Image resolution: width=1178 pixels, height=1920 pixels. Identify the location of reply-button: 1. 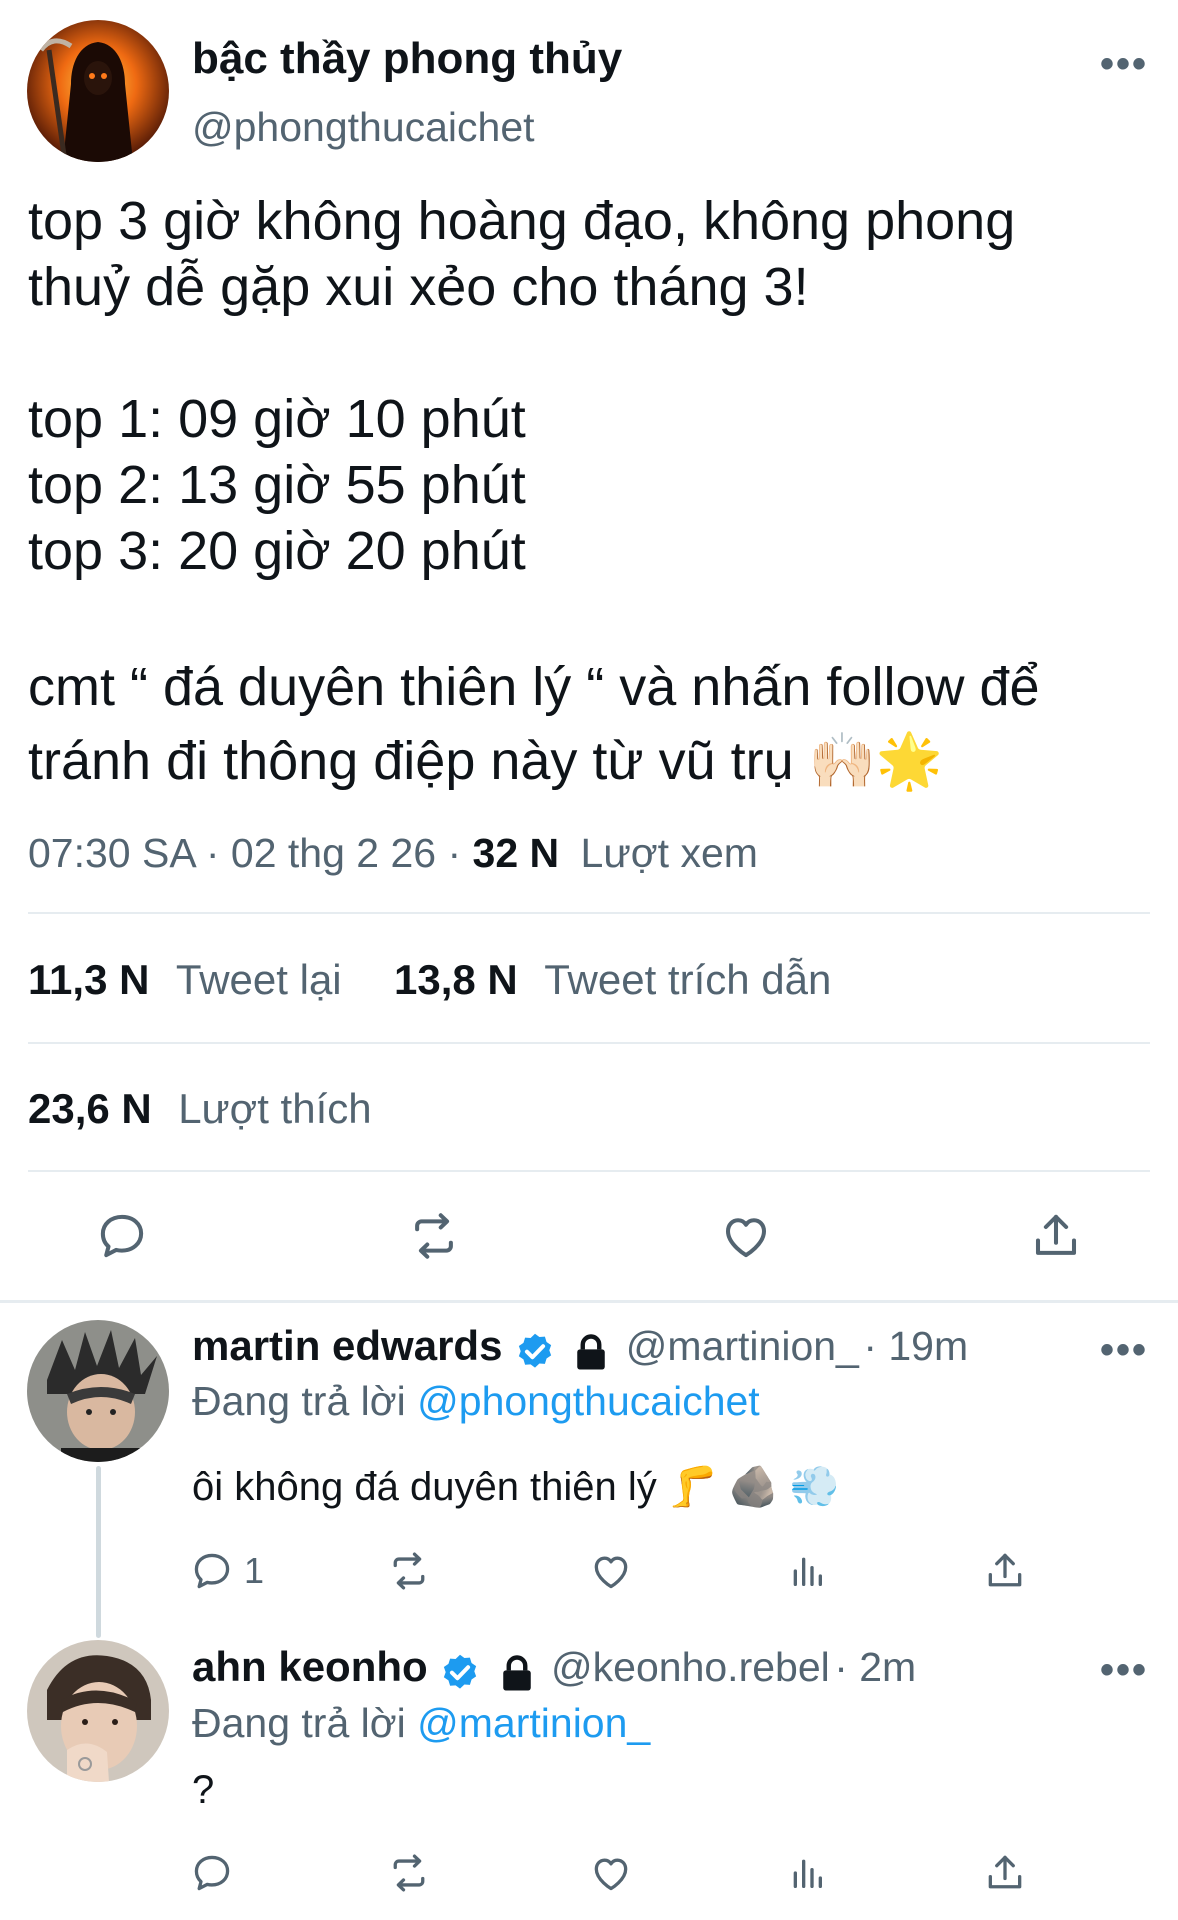
(227, 1571).